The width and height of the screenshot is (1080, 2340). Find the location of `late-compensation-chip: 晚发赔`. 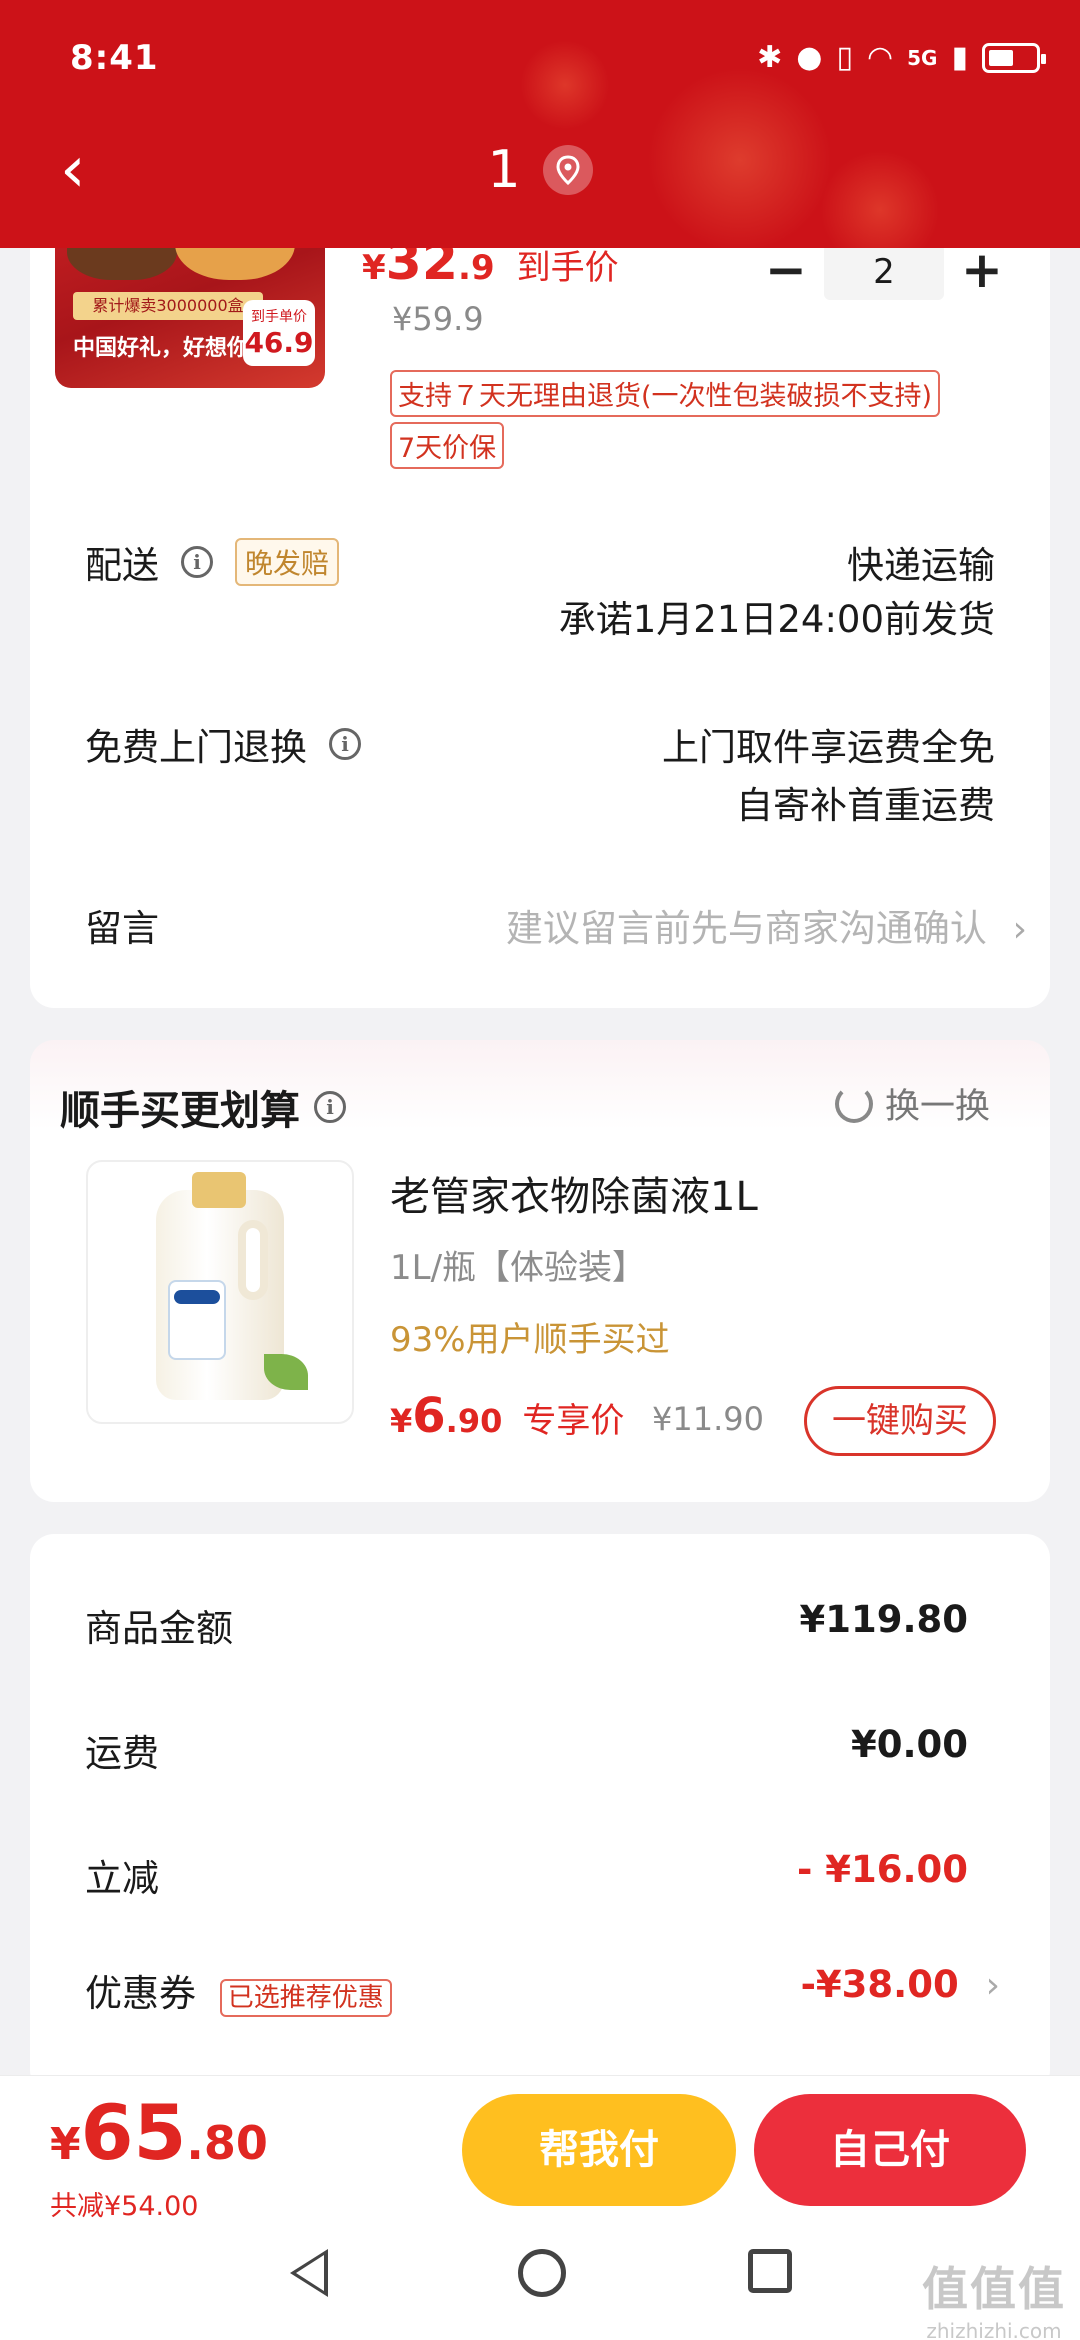

late-compensation-chip: 晚发赔 is located at coordinates (287, 562).